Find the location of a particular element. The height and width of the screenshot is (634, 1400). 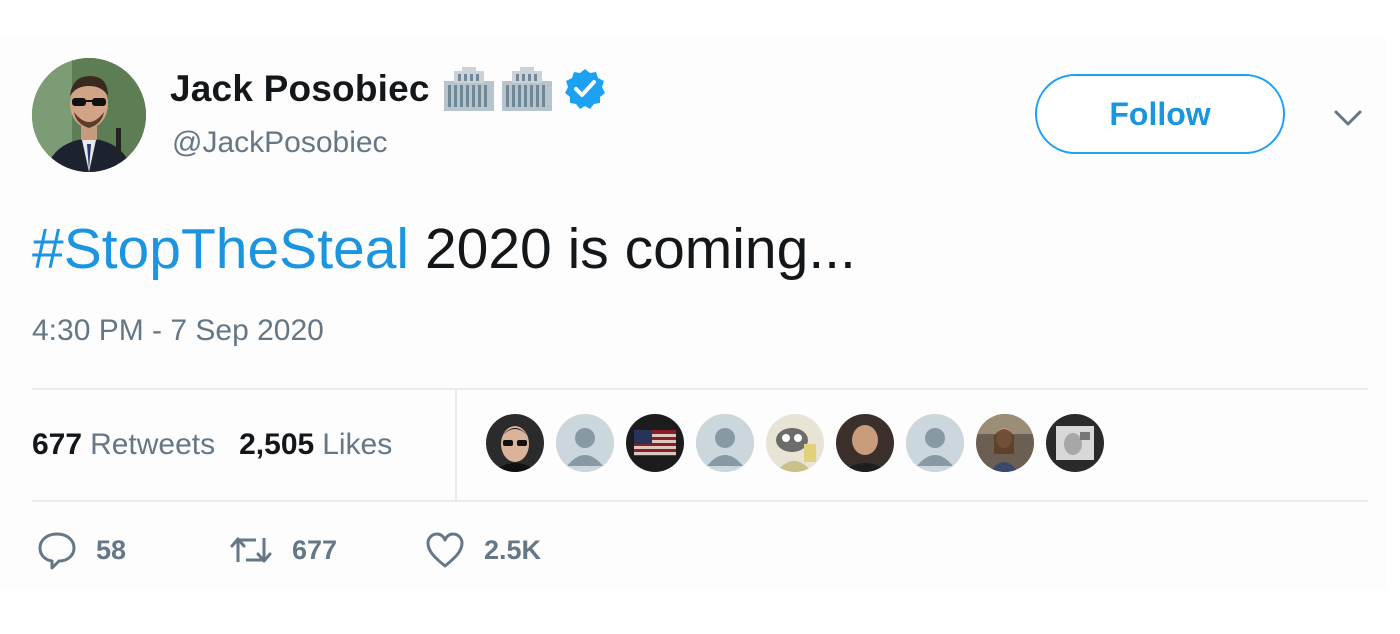

author-name-row: Jack Posobiec is located at coordinates (388, 89).